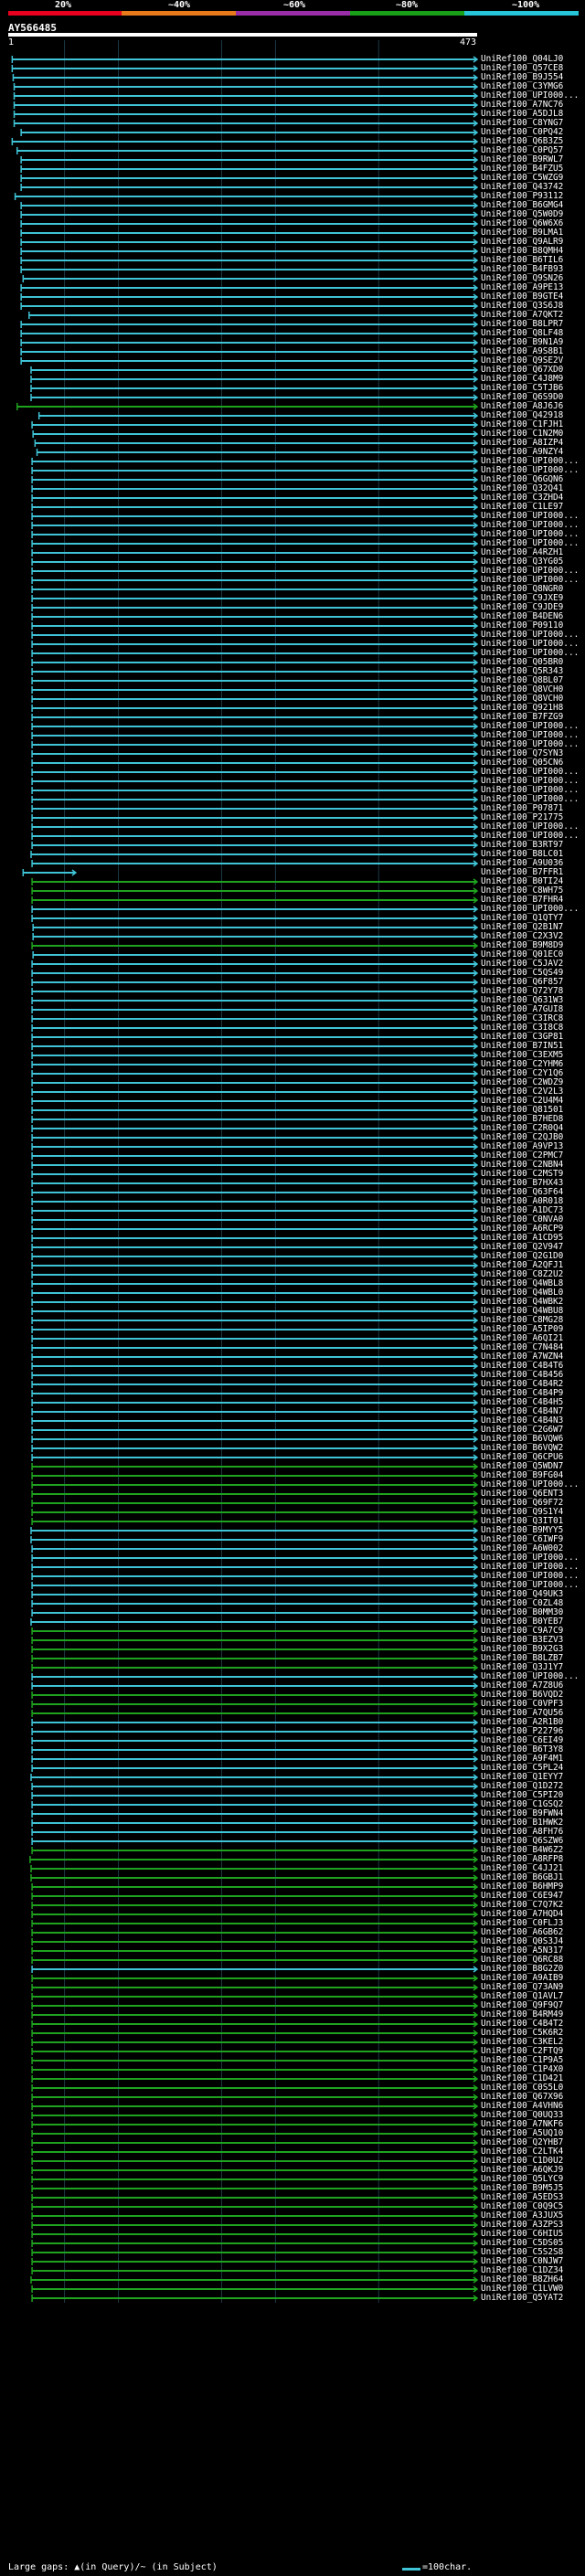 The width and height of the screenshot is (585, 2576). Describe the element at coordinates (522, 2298) in the screenshot. I see `hit-label: UniRef100_Q5YAT2` at that location.